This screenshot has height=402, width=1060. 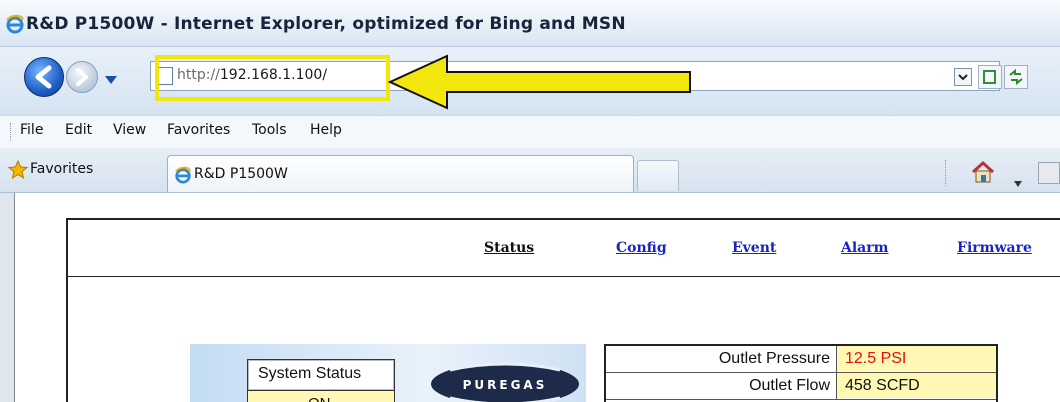 What do you see at coordinates (11, 132) in the screenshot?
I see `menu-grip` at bounding box center [11, 132].